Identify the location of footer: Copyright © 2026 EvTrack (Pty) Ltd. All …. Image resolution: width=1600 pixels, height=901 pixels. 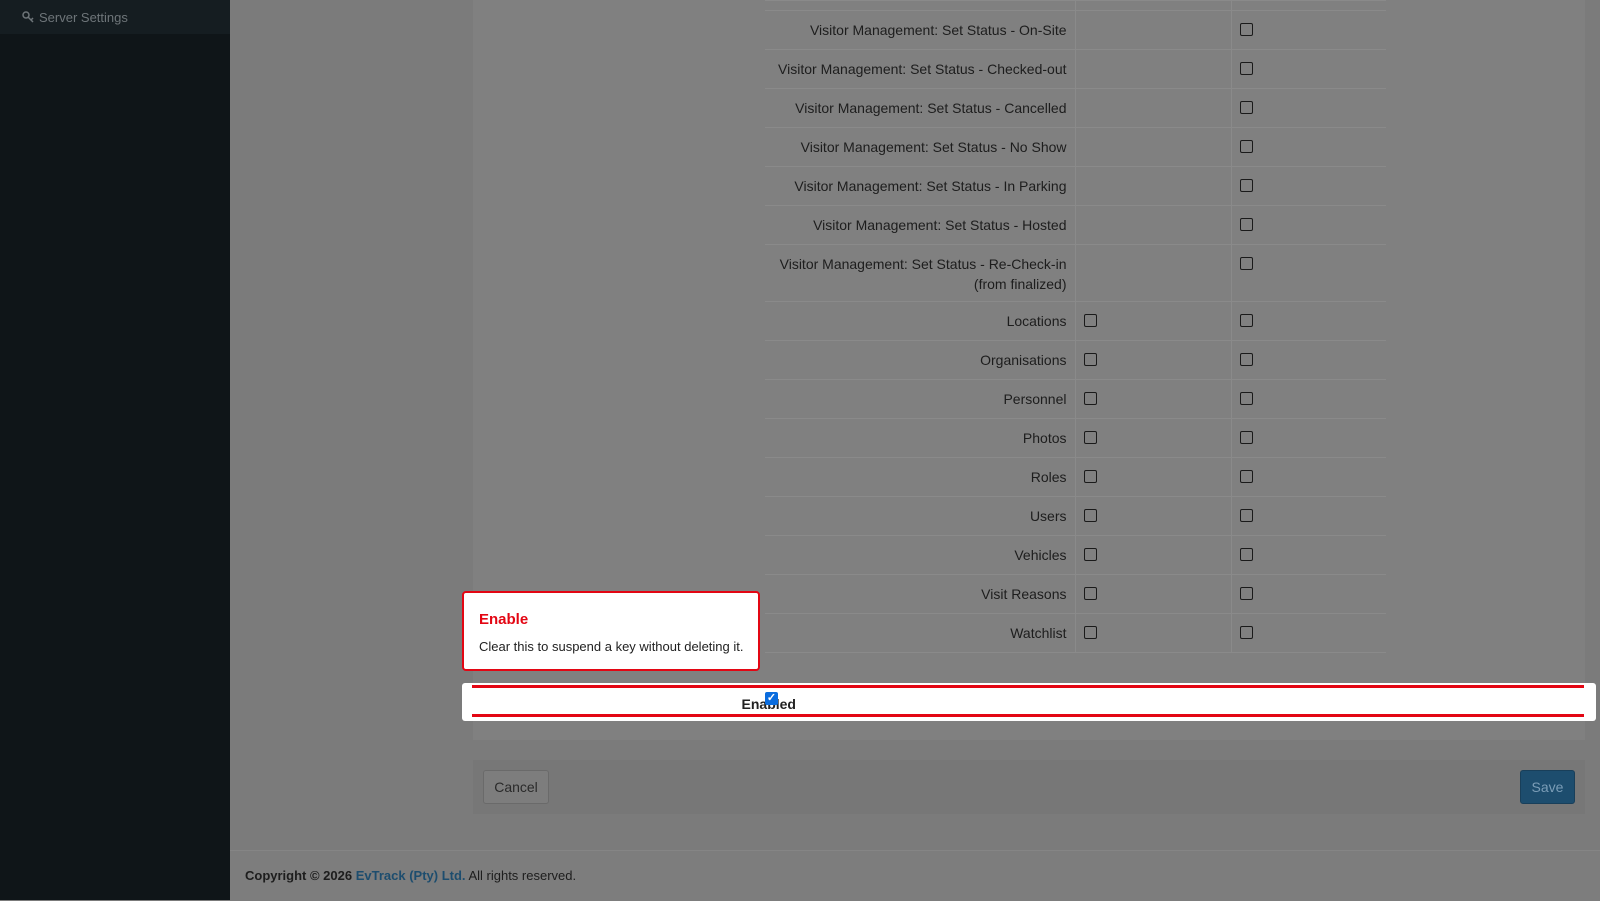
(915, 875).